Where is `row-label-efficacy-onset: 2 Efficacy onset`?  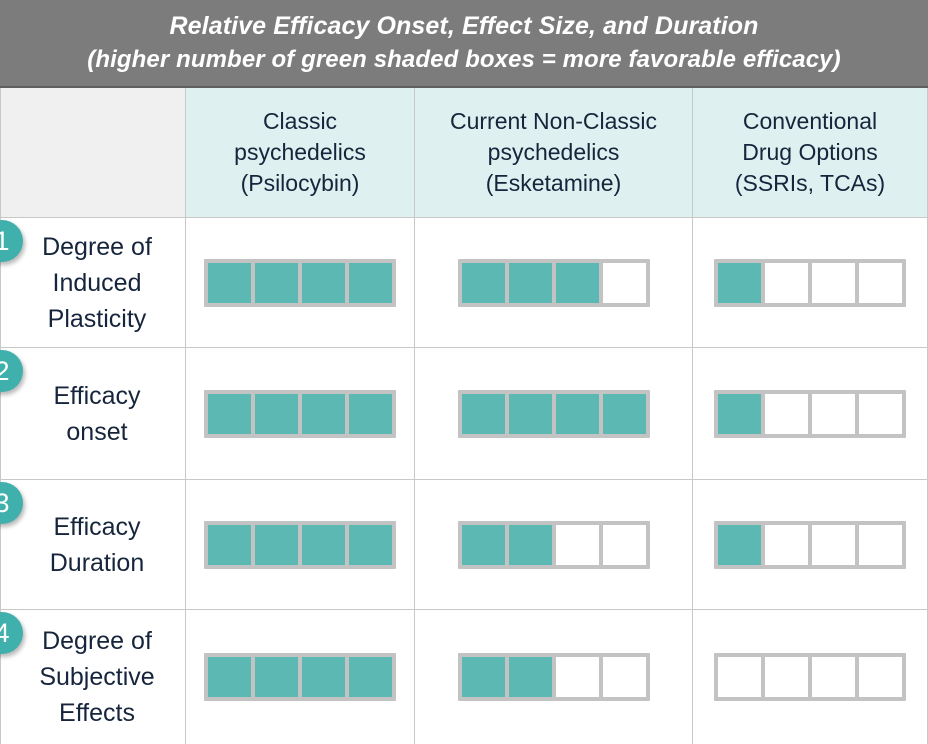
row-label-efficacy-onset: 2 Efficacy onset is located at coordinates (93, 414).